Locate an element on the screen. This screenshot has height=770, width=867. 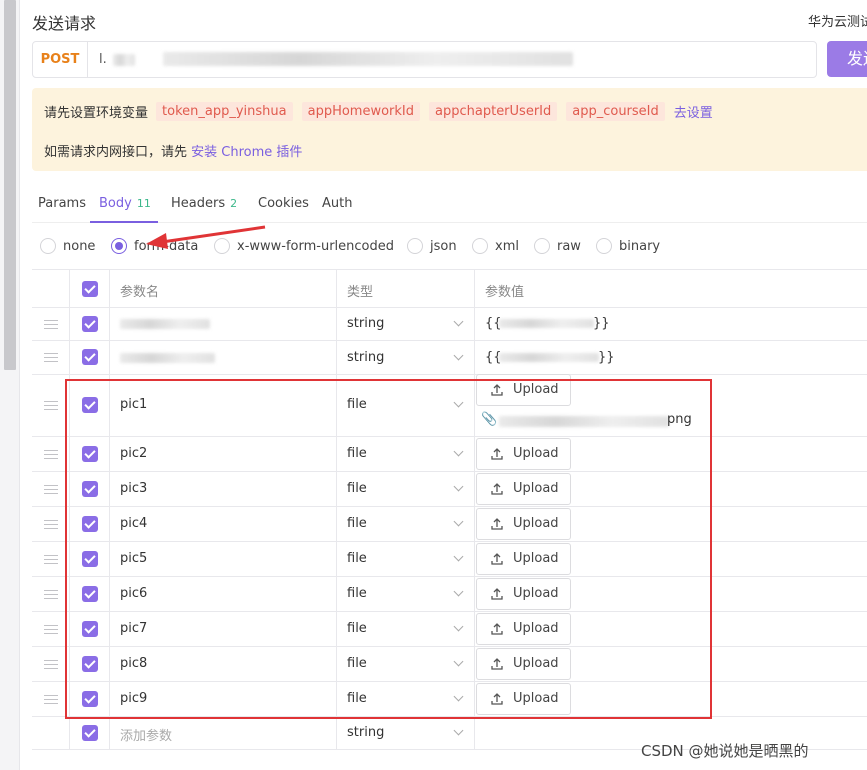
watermark: CSDN @她说她是晒黑的 is located at coordinates (725, 751).